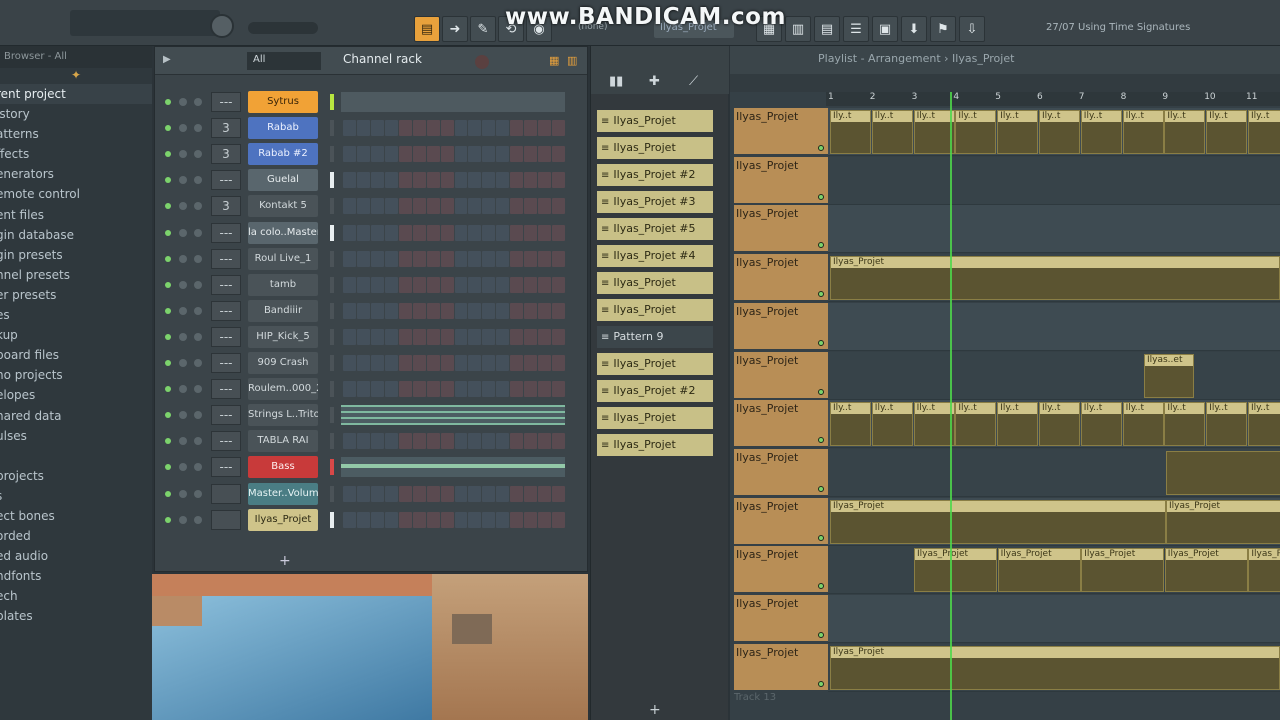 The width and height of the screenshot is (1280, 720). I want to click on track-mute-led, so click(821, 294).